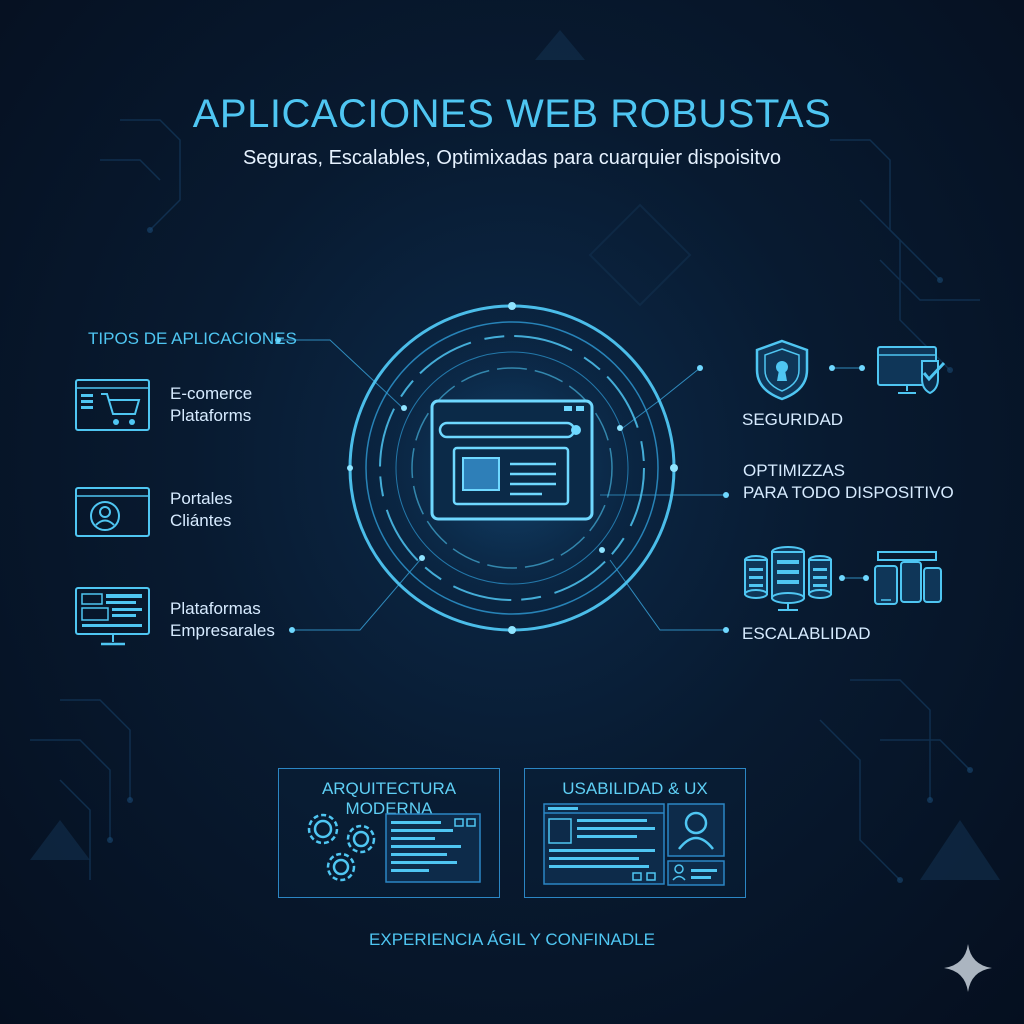 This screenshot has width=1024, height=1024. What do you see at coordinates (512, 939) in the screenshot?
I see `footer-tagline: EXPERIENCIA ÁGIL Y CONFINADLE` at bounding box center [512, 939].